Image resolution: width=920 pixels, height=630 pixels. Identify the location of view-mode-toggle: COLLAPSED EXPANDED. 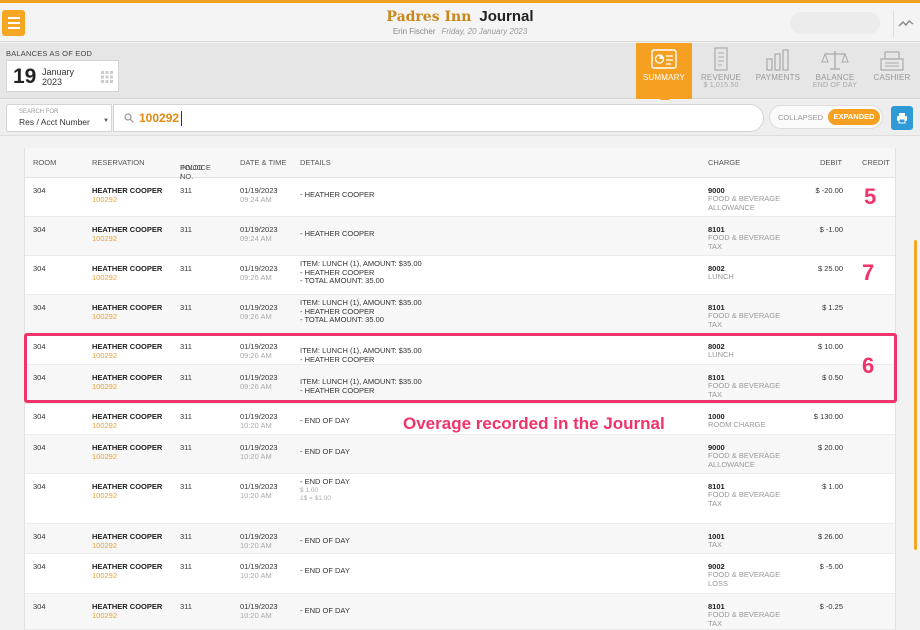
(826, 117).